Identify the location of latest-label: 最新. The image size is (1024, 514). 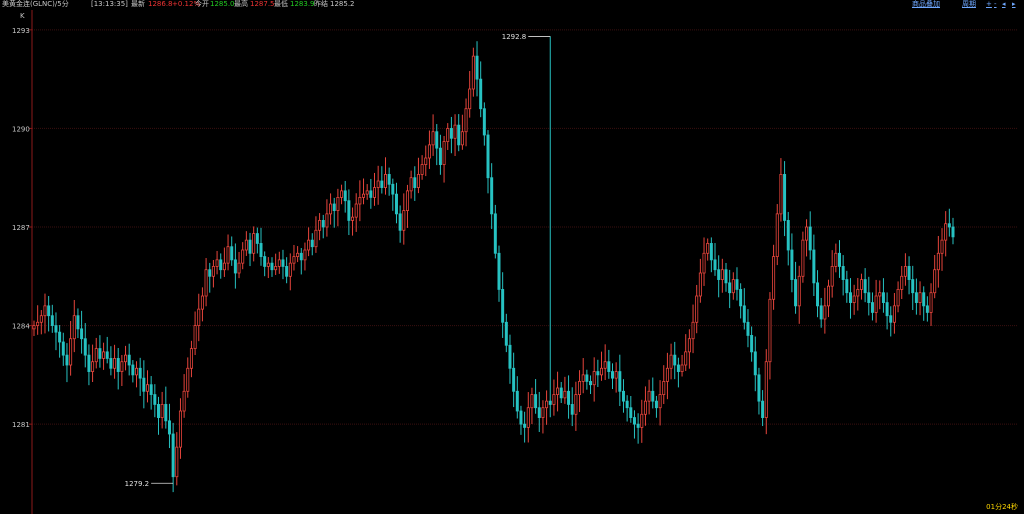
(138, 4).